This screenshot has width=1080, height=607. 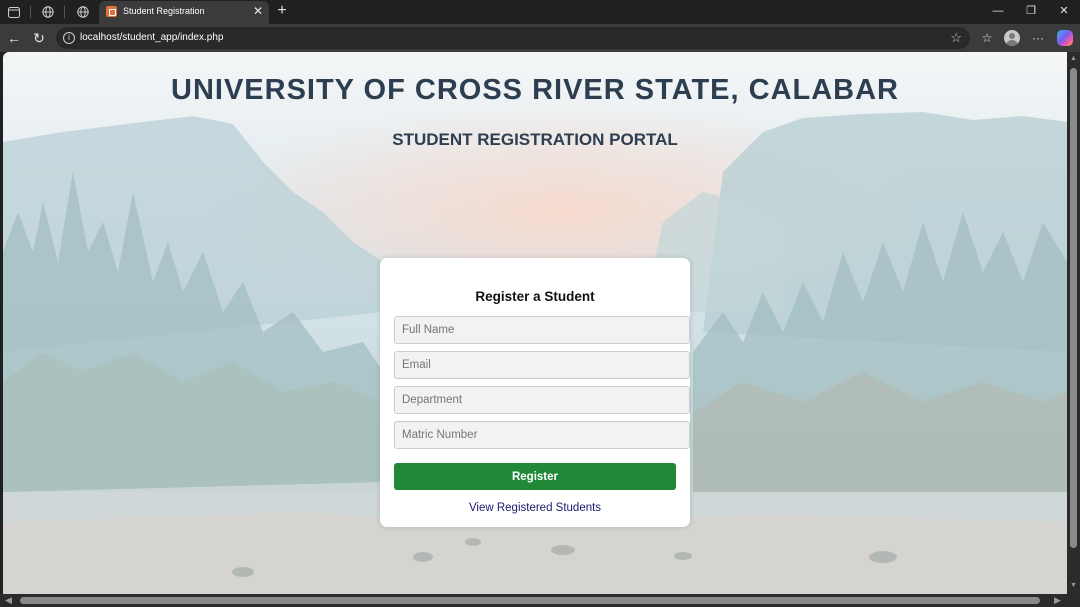 I want to click on tab-title: Student Registration, so click(x=164, y=11).